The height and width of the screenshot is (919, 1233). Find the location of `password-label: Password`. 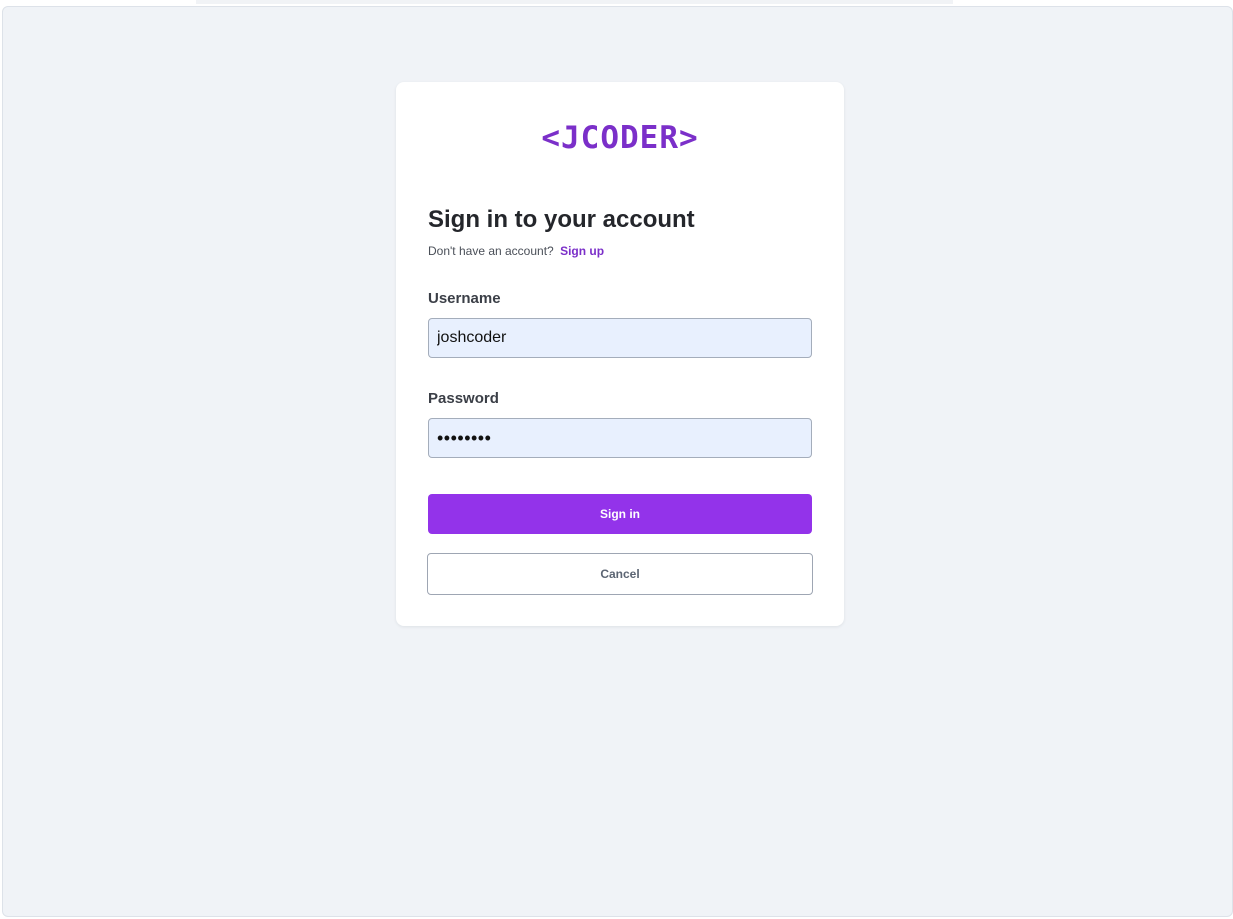

password-label: Password is located at coordinates (463, 398).